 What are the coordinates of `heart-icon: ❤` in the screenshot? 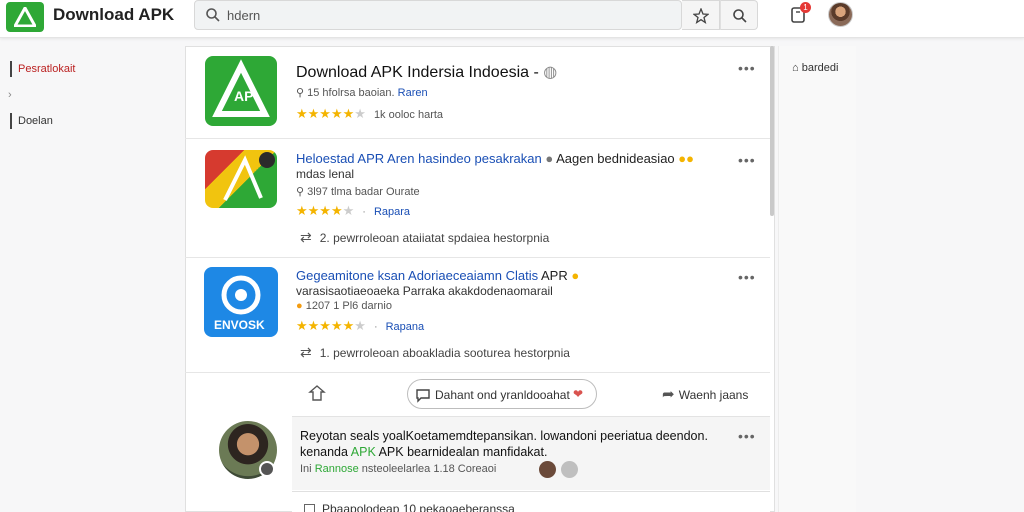 It's located at (578, 394).